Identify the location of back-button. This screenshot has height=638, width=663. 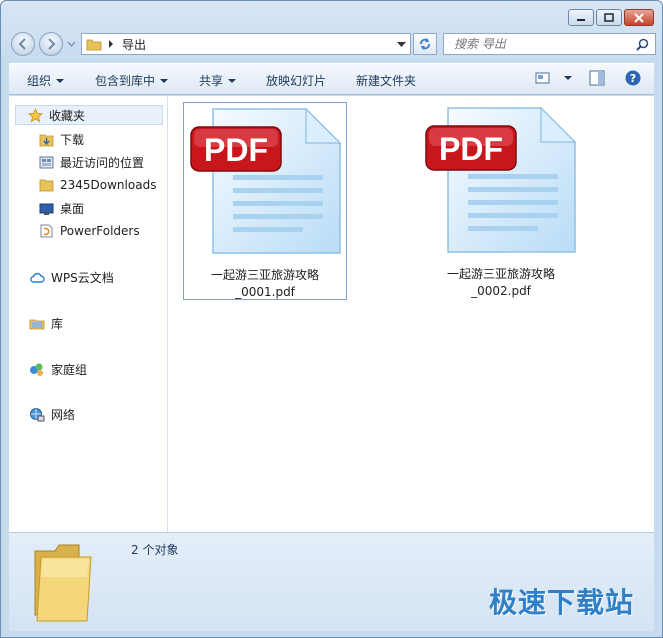
(23, 44).